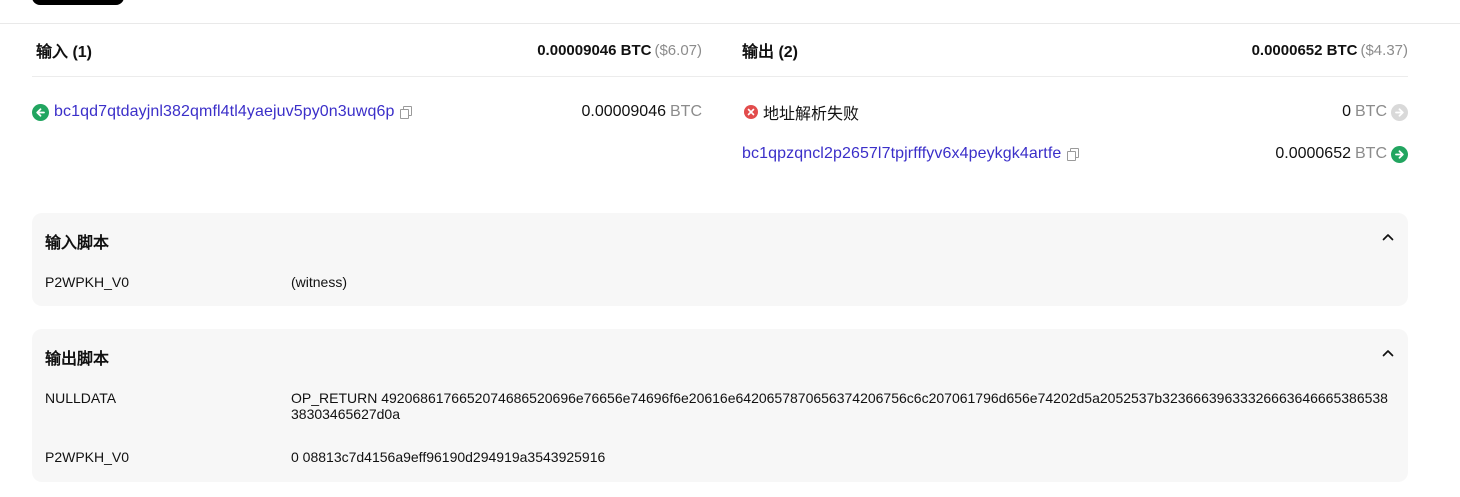  I want to click on address-parse-failed-label: 地址解析失败, so click(811, 114).